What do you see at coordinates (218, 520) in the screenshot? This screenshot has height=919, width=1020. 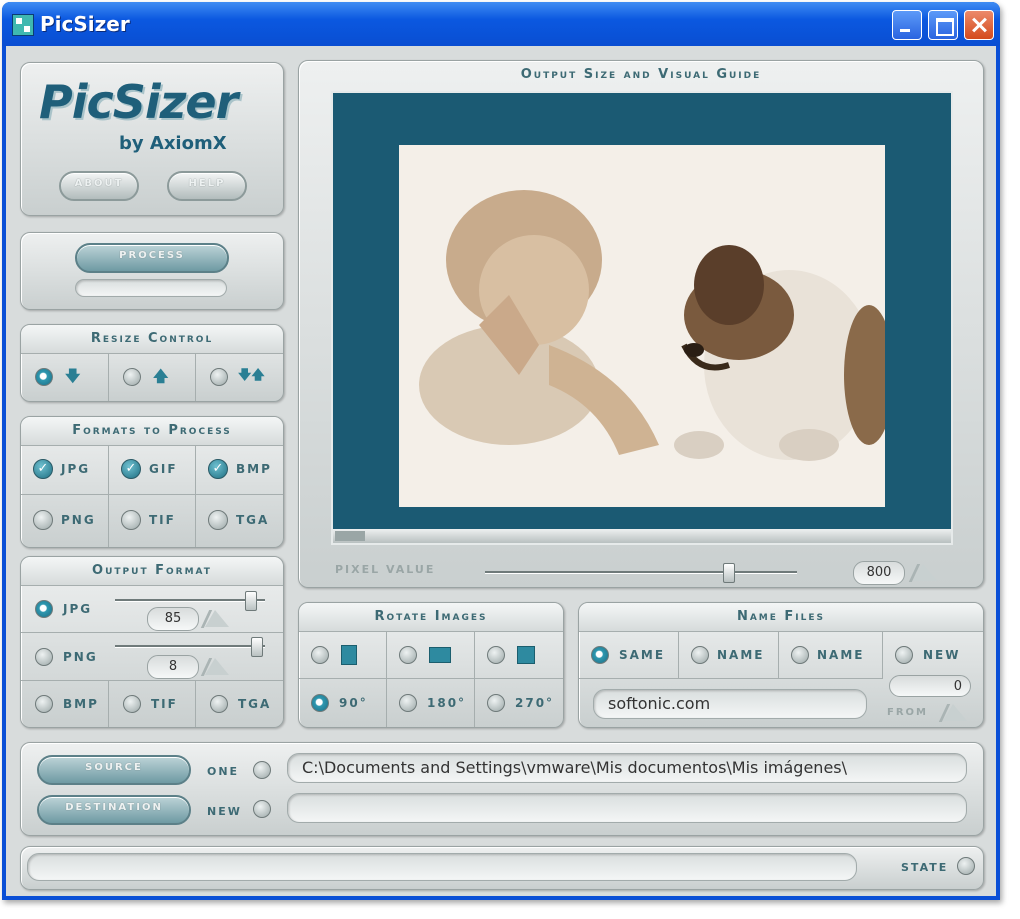 I see `format-tga-checkbox: ✓` at bounding box center [218, 520].